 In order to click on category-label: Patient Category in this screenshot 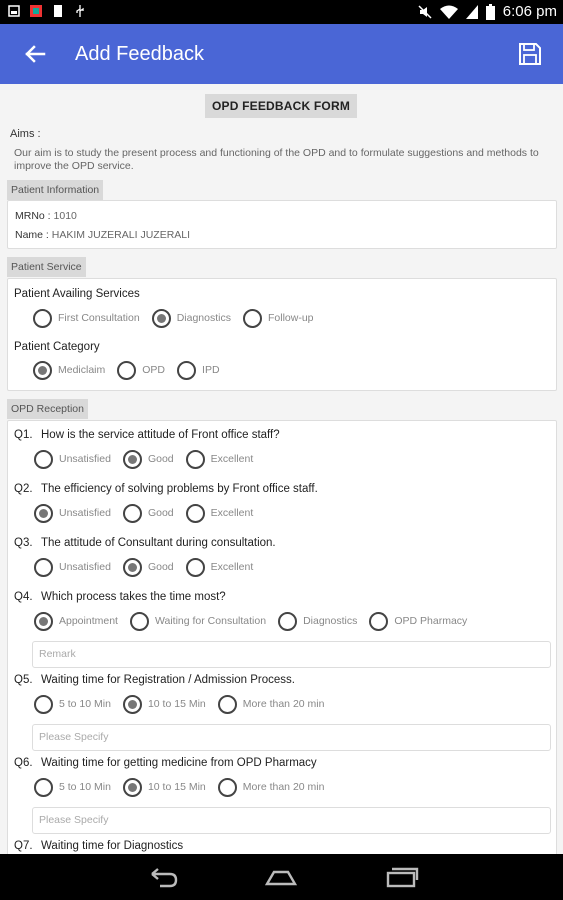, I will do `click(57, 347)`.